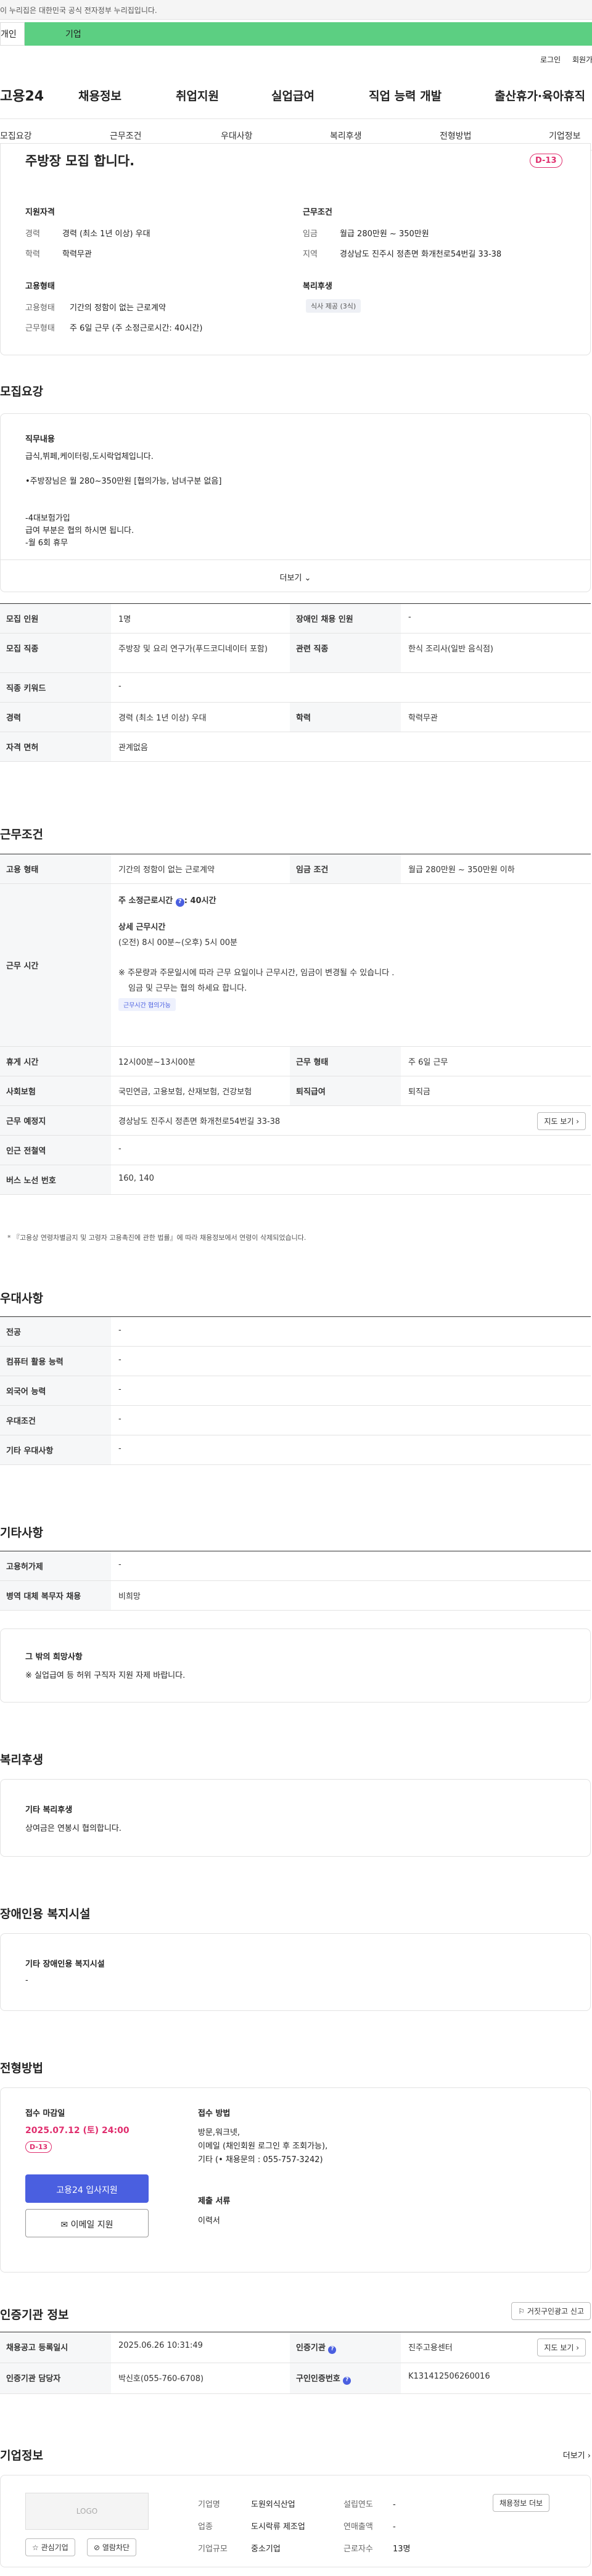 This screenshot has height=2576, width=592. What do you see at coordinates (80, 161) in the screenshot?
I see `job-title: 주방장 모집 합니다.` at bounding box center [80, 161].